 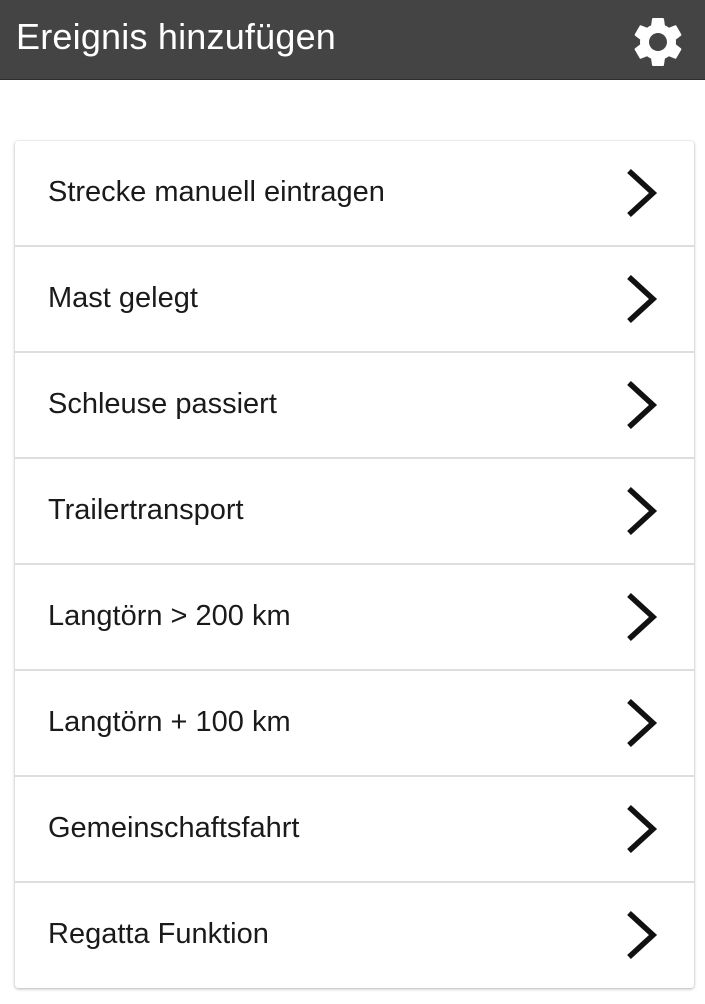 I want to click on menu-item-label: Langtörn > 200 km, so click(x=169, y=616).